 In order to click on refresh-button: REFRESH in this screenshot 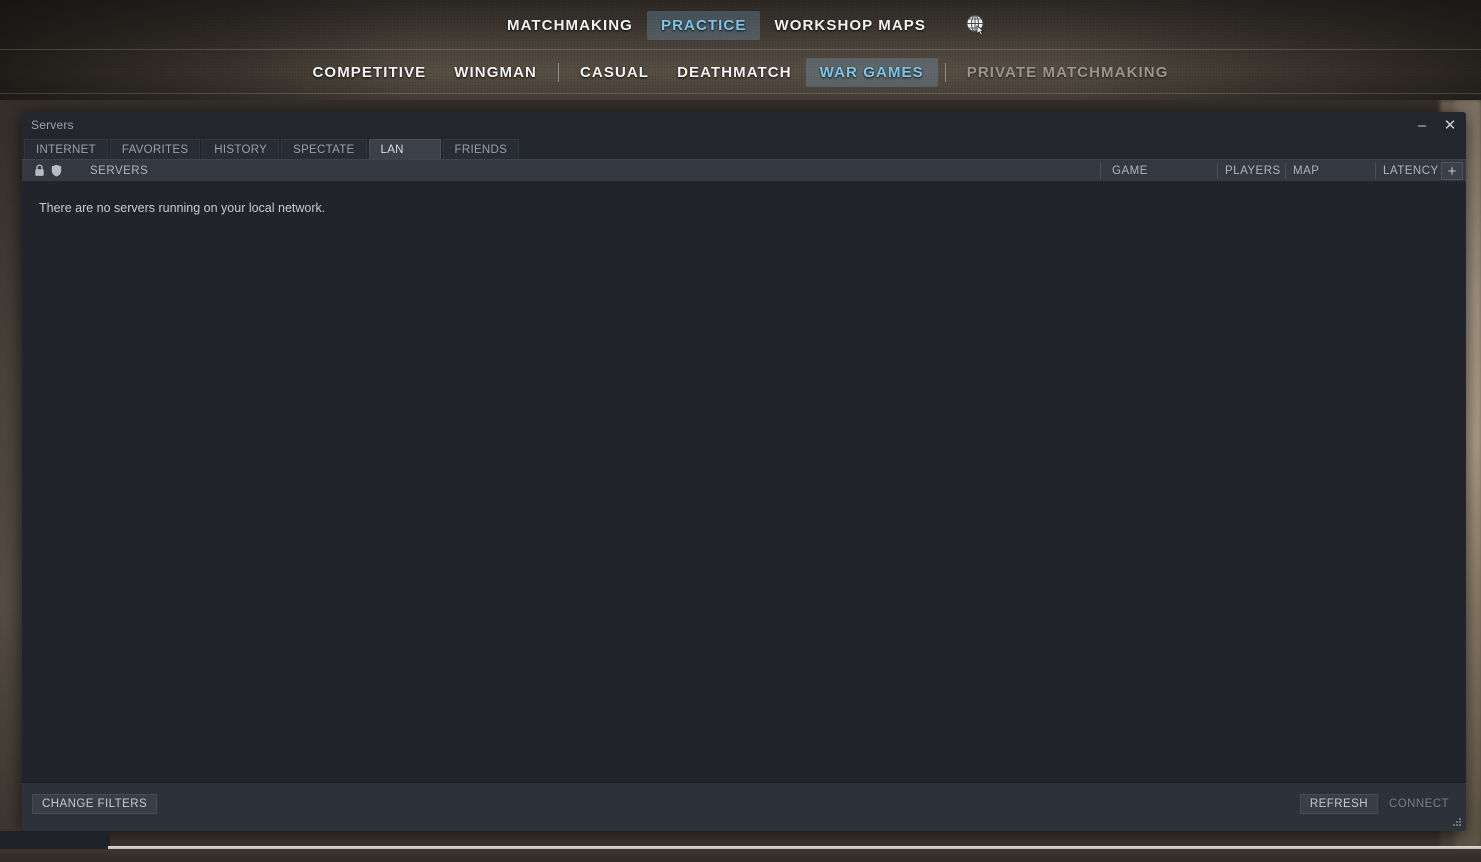, I will do `click(1338, 804)`.